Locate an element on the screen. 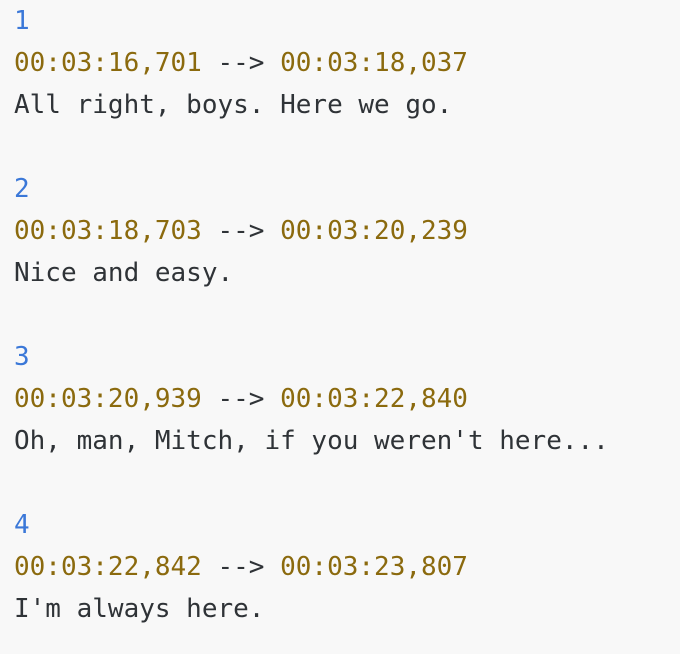 The height and width of the screenshot is (654, 680). cue-text: All right, boys. Here we go. is located at coordinates (233, 105).